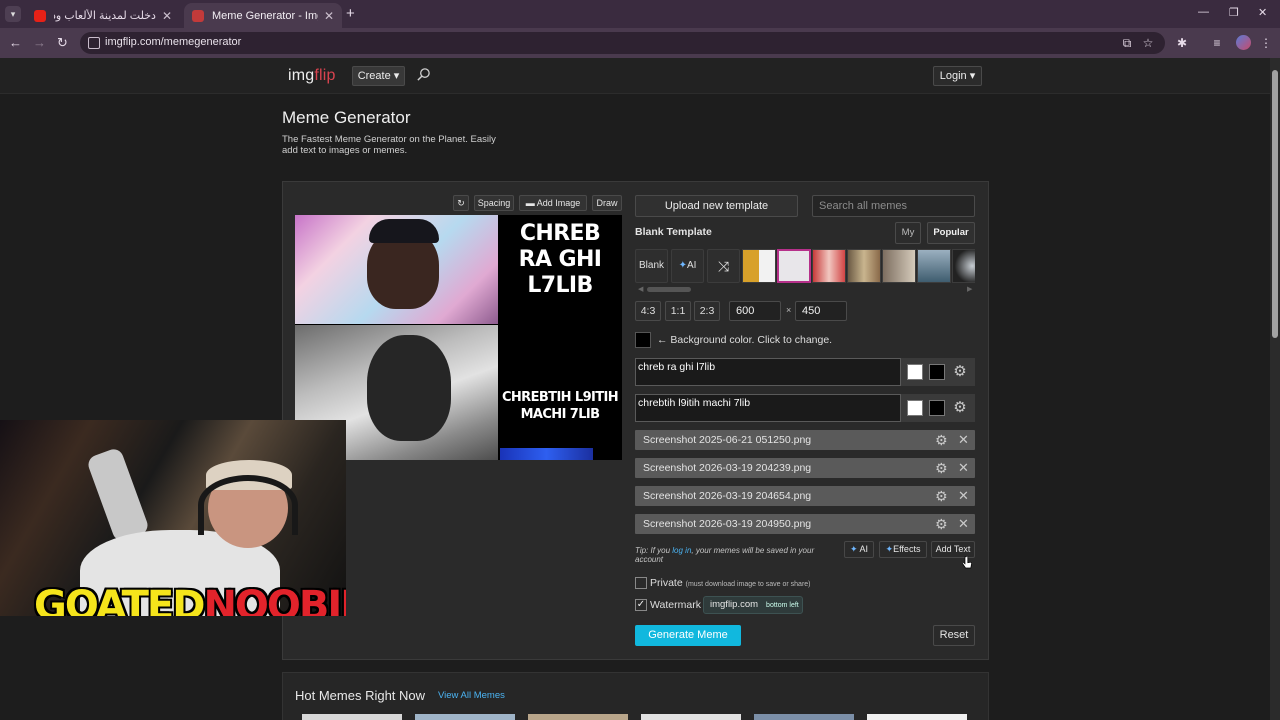 This screenshot has width=1280, height=720. What do you see at coordinates (859, 549) in the screenshot?
I see `ai-button: ✦ AI` at bounding box center [859, 549].